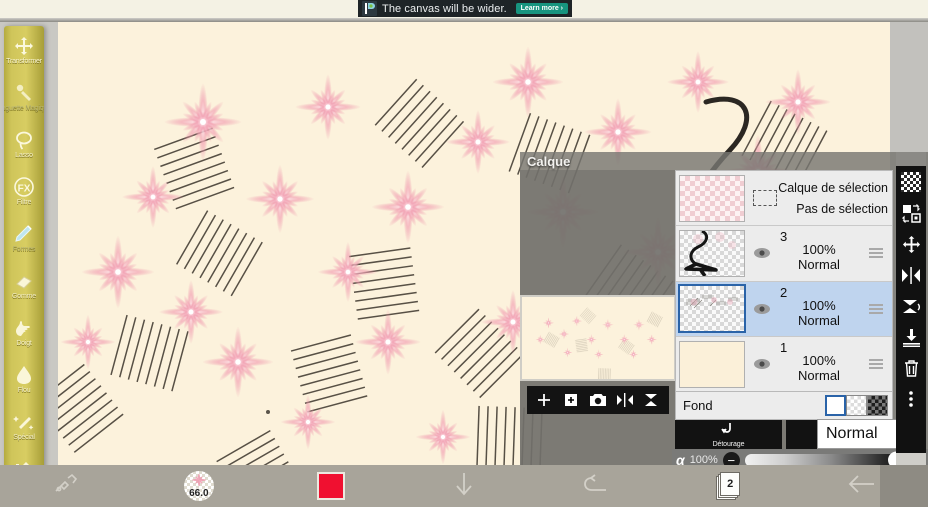 The image size is (928, 507). What do you see at coordinates (24, 234) in the screenshot?
I see `brush-icon` at bounding box center [24, 234].